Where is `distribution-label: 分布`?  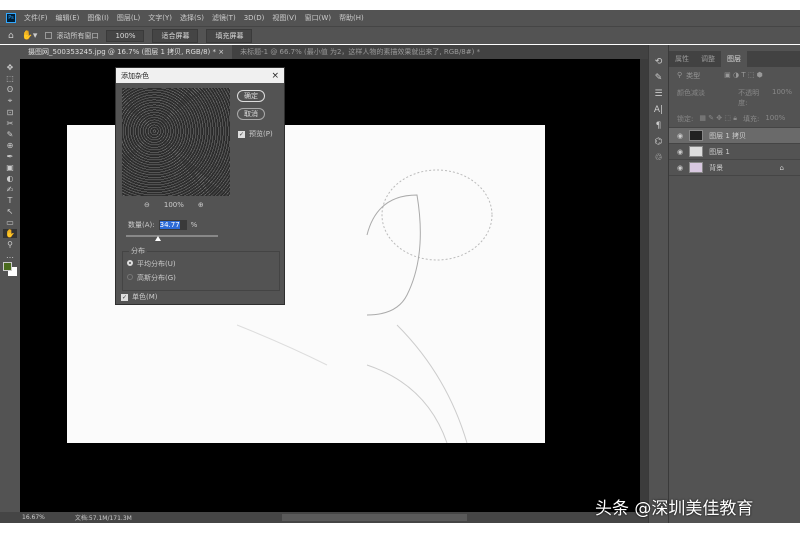 distribution-label: 分布 is located at coordinates (138, 251).